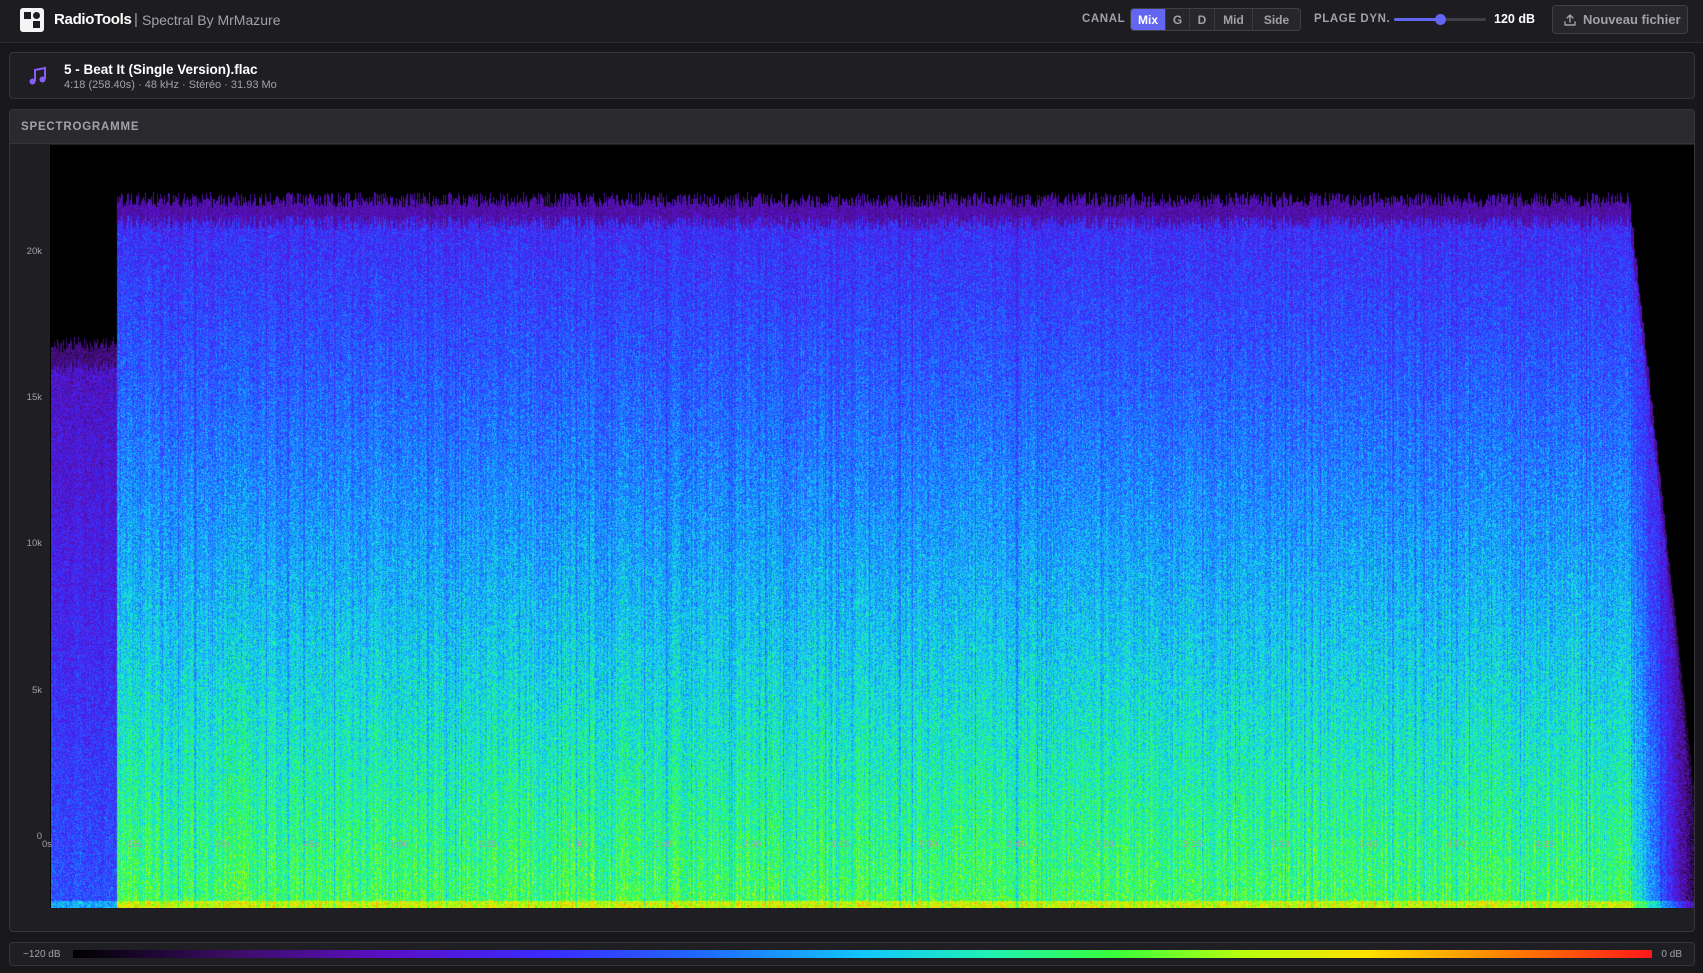 The width and height of the screenshot is (1703, 973). Describe the element at coordinates (1456, 844) in the screenshot. I see `x-tick-label: 4:00` at that location.